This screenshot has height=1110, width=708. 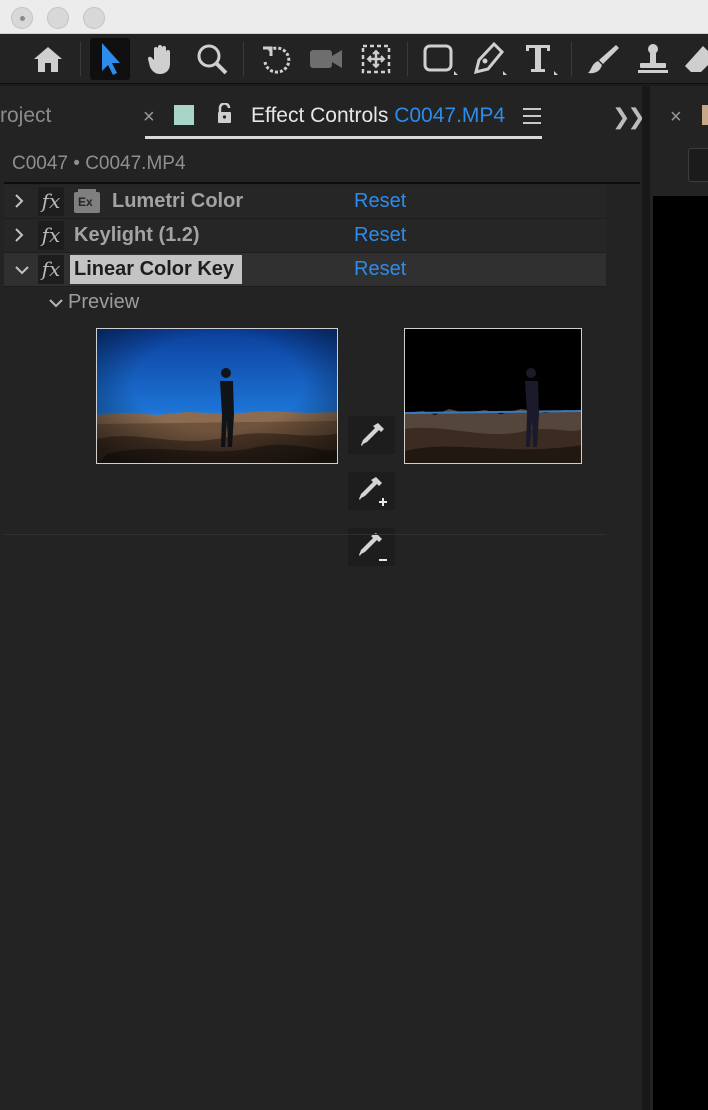 I want to click on keyed-preview-thumbnail, so click(x=493, y=396).